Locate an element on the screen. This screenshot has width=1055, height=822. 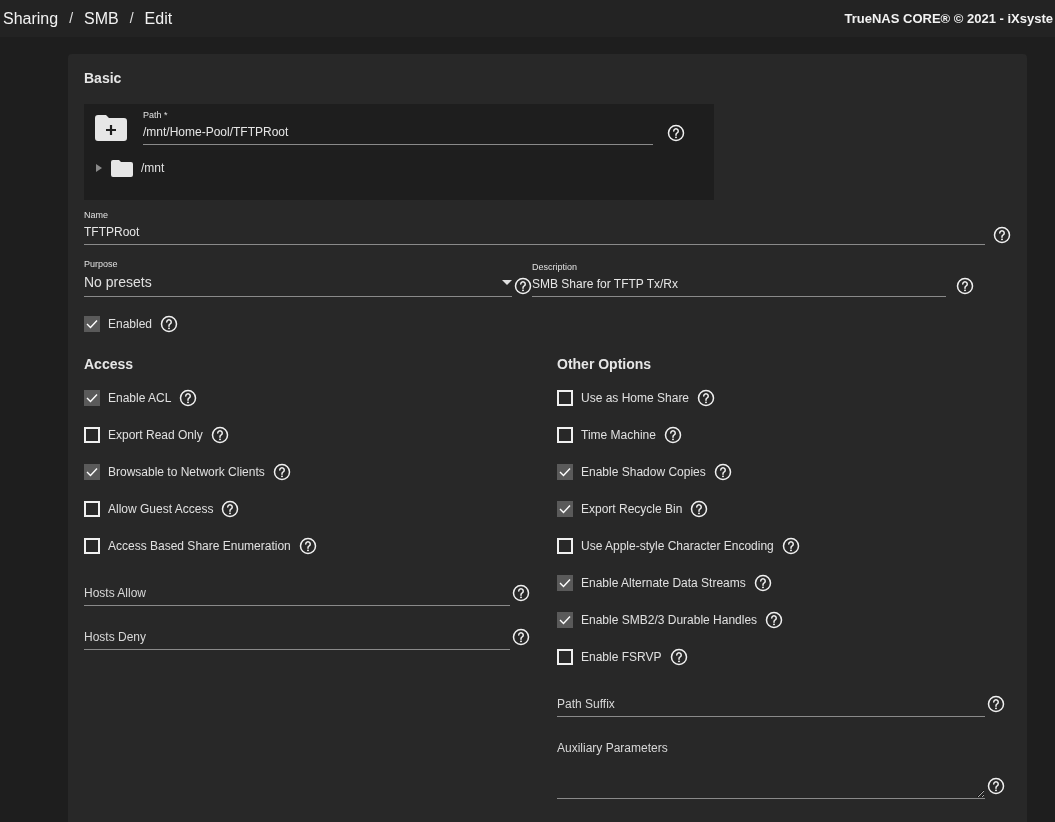
checkbox-label: Use as Home Share is located at coordinates (635, 398).